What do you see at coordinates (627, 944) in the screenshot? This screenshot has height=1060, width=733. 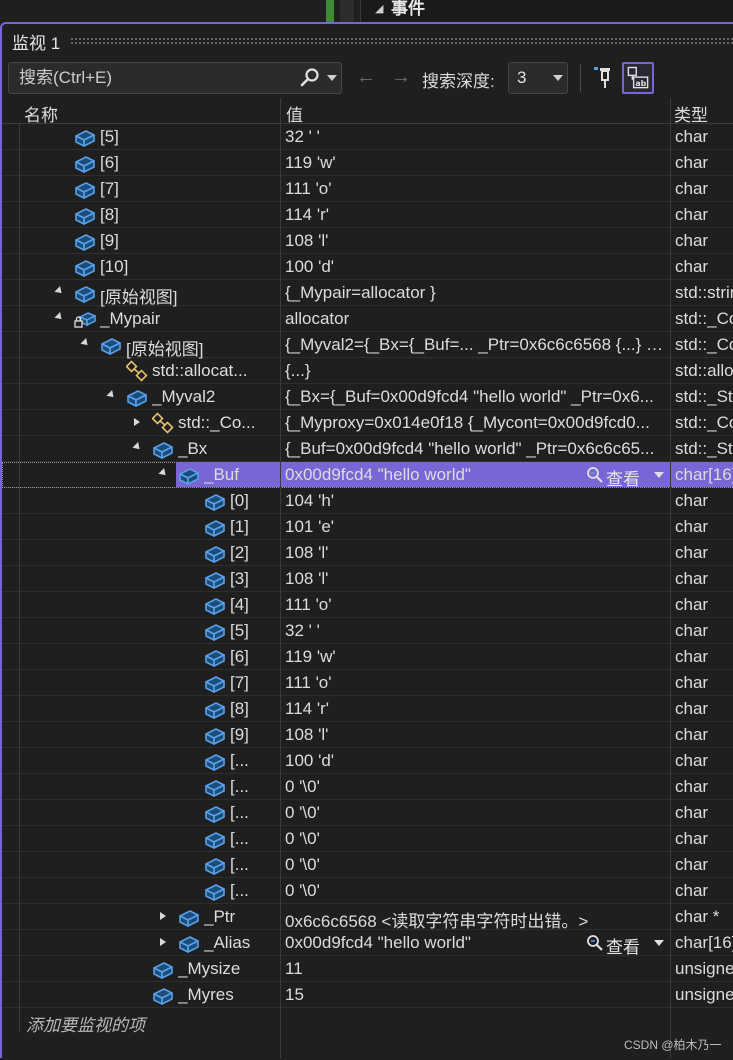 I see `text-visualizer-button: 查看` at bounding box center [627, 944].